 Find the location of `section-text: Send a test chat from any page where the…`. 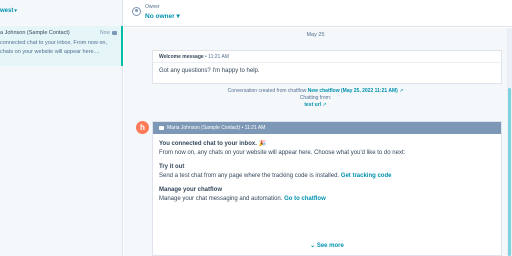

section-text: Send a test chat from any page where the… is located at coordinates (249, 175).